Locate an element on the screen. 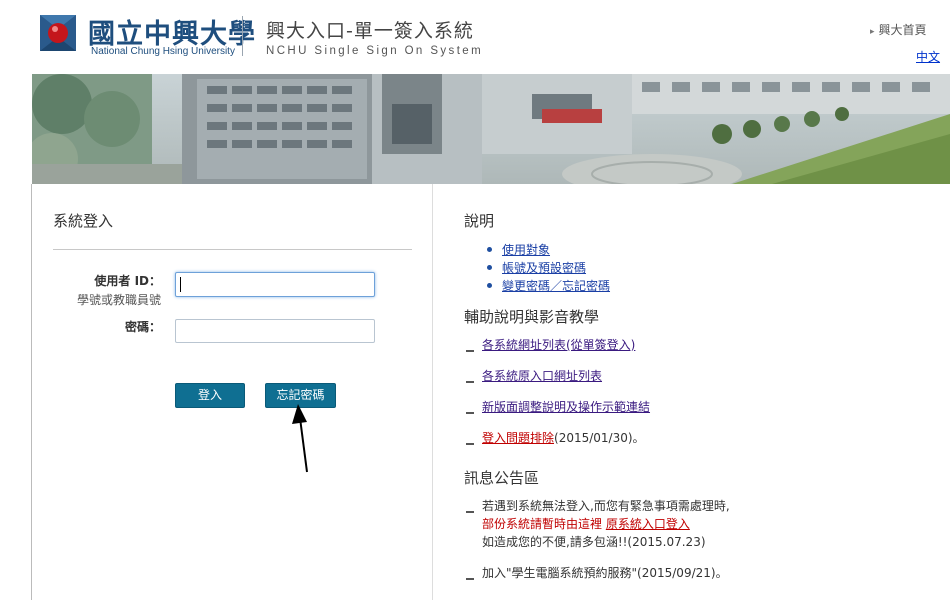 The image size is (950, 600). list-item: 登入問題排除(2015/01/30)。 is located at coordinates (555, 438).